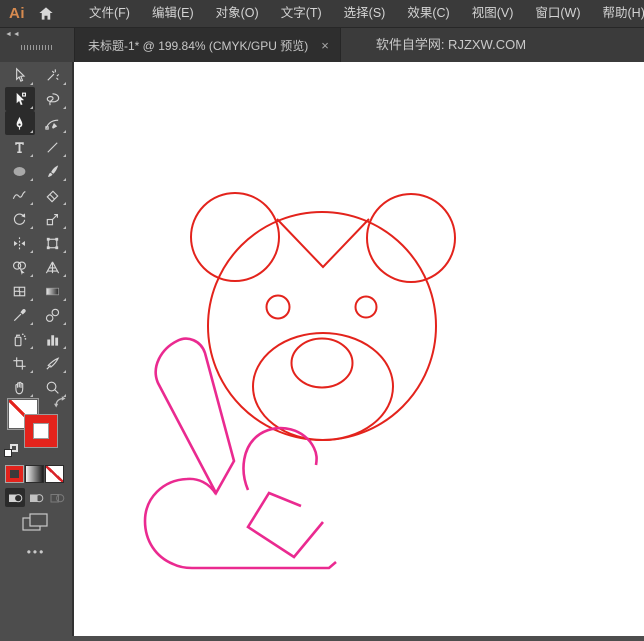 Image resolution: width=644 pixels, height=641 pixels. What do you see at coordinates (41, 431) in the screenshot?
I see `stroke-swatch-red` at bounding box center [41, 431].